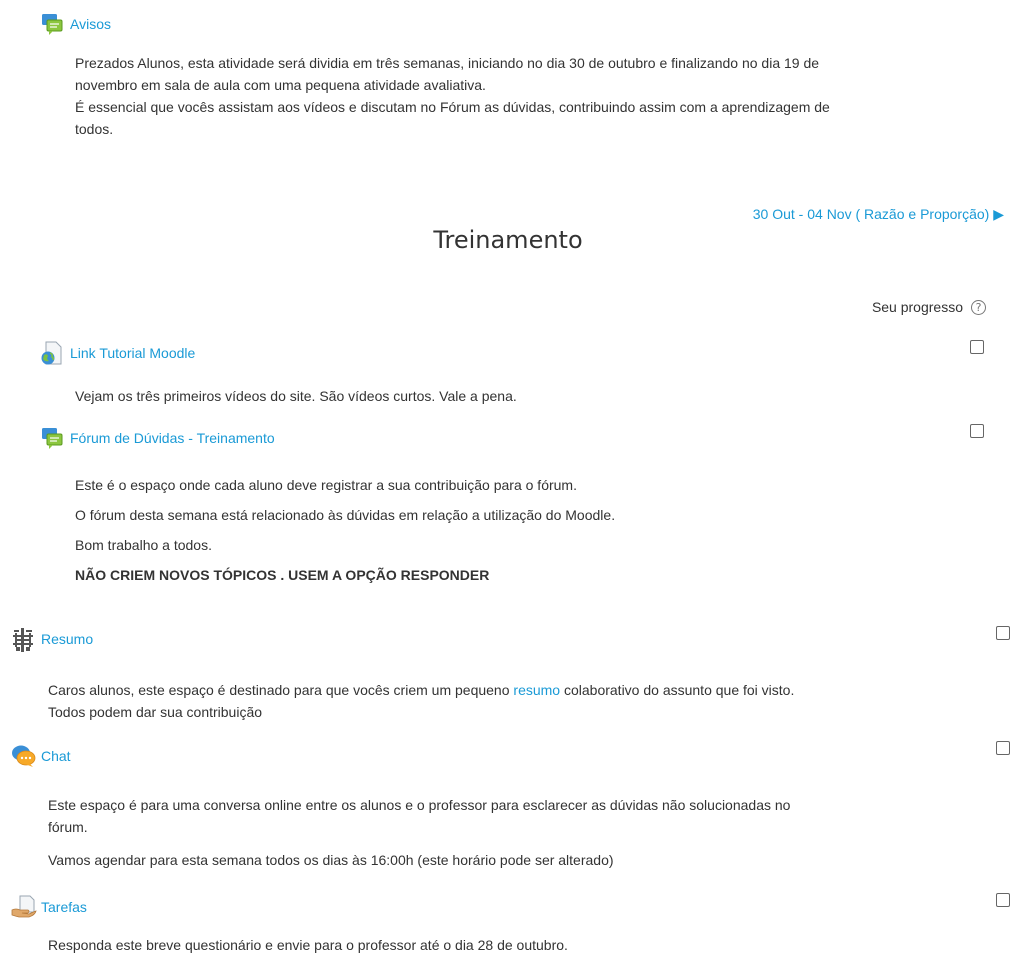  I want to click on activity-resumo: Resumo, so click(52, 639).